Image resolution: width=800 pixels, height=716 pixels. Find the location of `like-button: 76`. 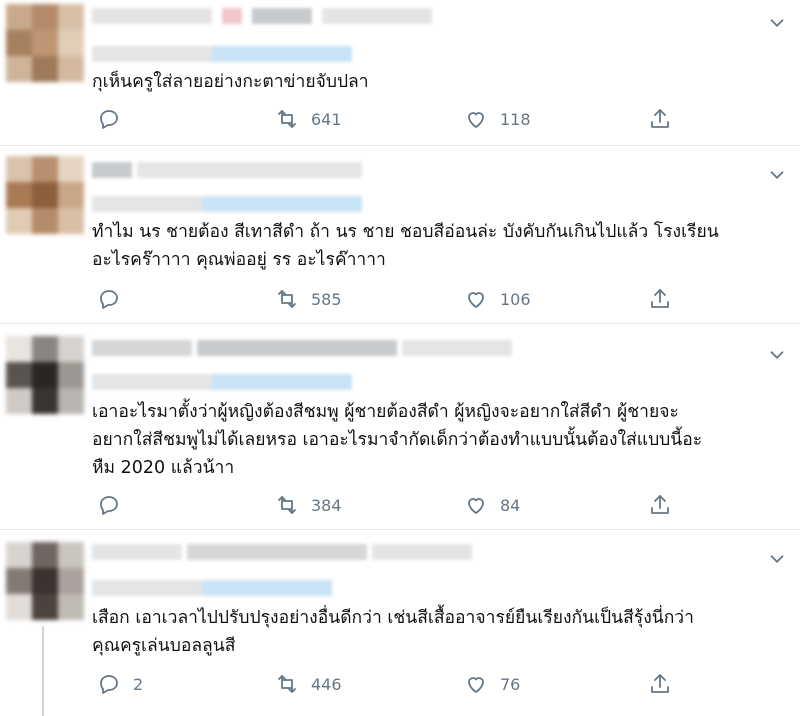

like-button: 76 is located at coordinates (492, 684).